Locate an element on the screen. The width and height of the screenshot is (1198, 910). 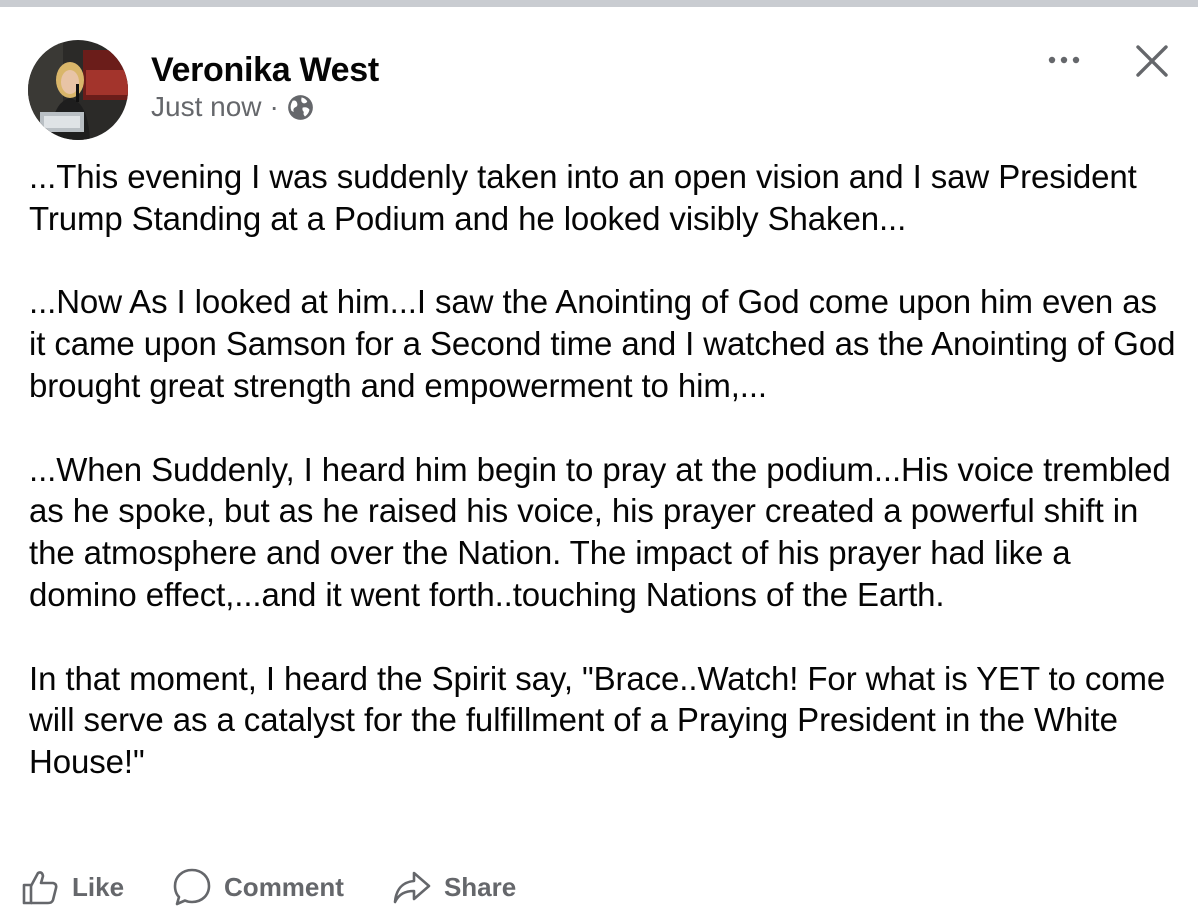
comment-button: Comment is located at coordinates (258, 887).